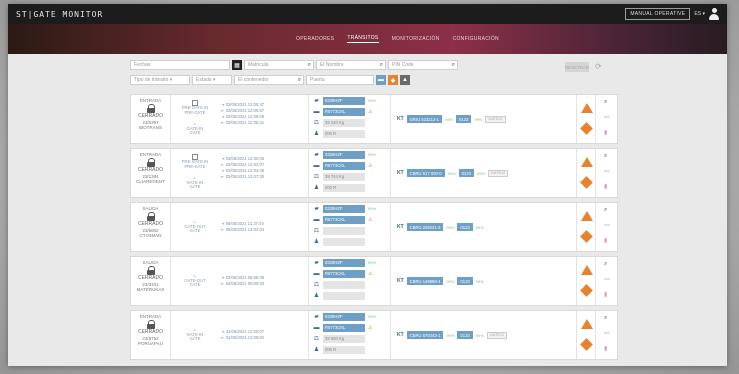  What do you see at coordinates (699, 14) in the screenshot?
I see `language-selector: ES ▾` at bounding box center [699, 14].